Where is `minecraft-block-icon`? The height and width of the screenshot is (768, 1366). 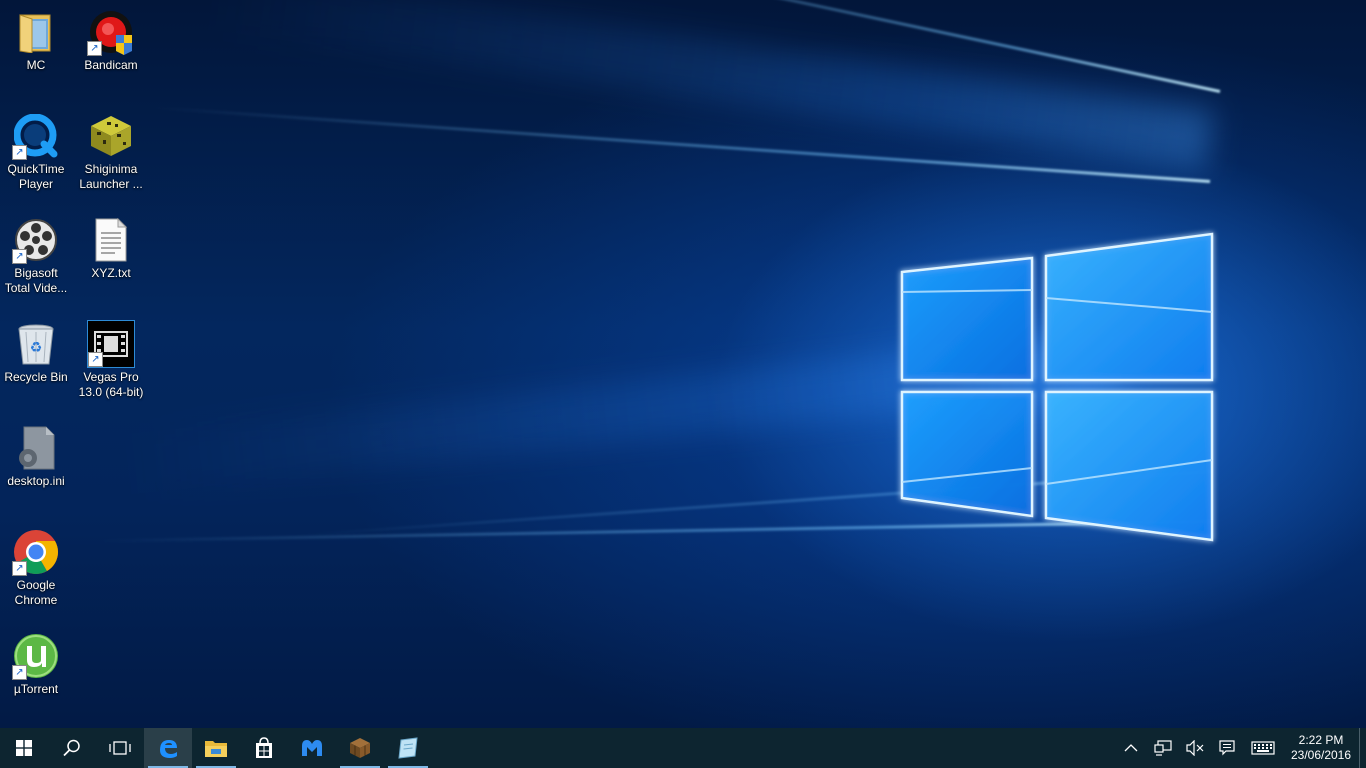
minecraft-block-icon is located at coordinates (111, 136).